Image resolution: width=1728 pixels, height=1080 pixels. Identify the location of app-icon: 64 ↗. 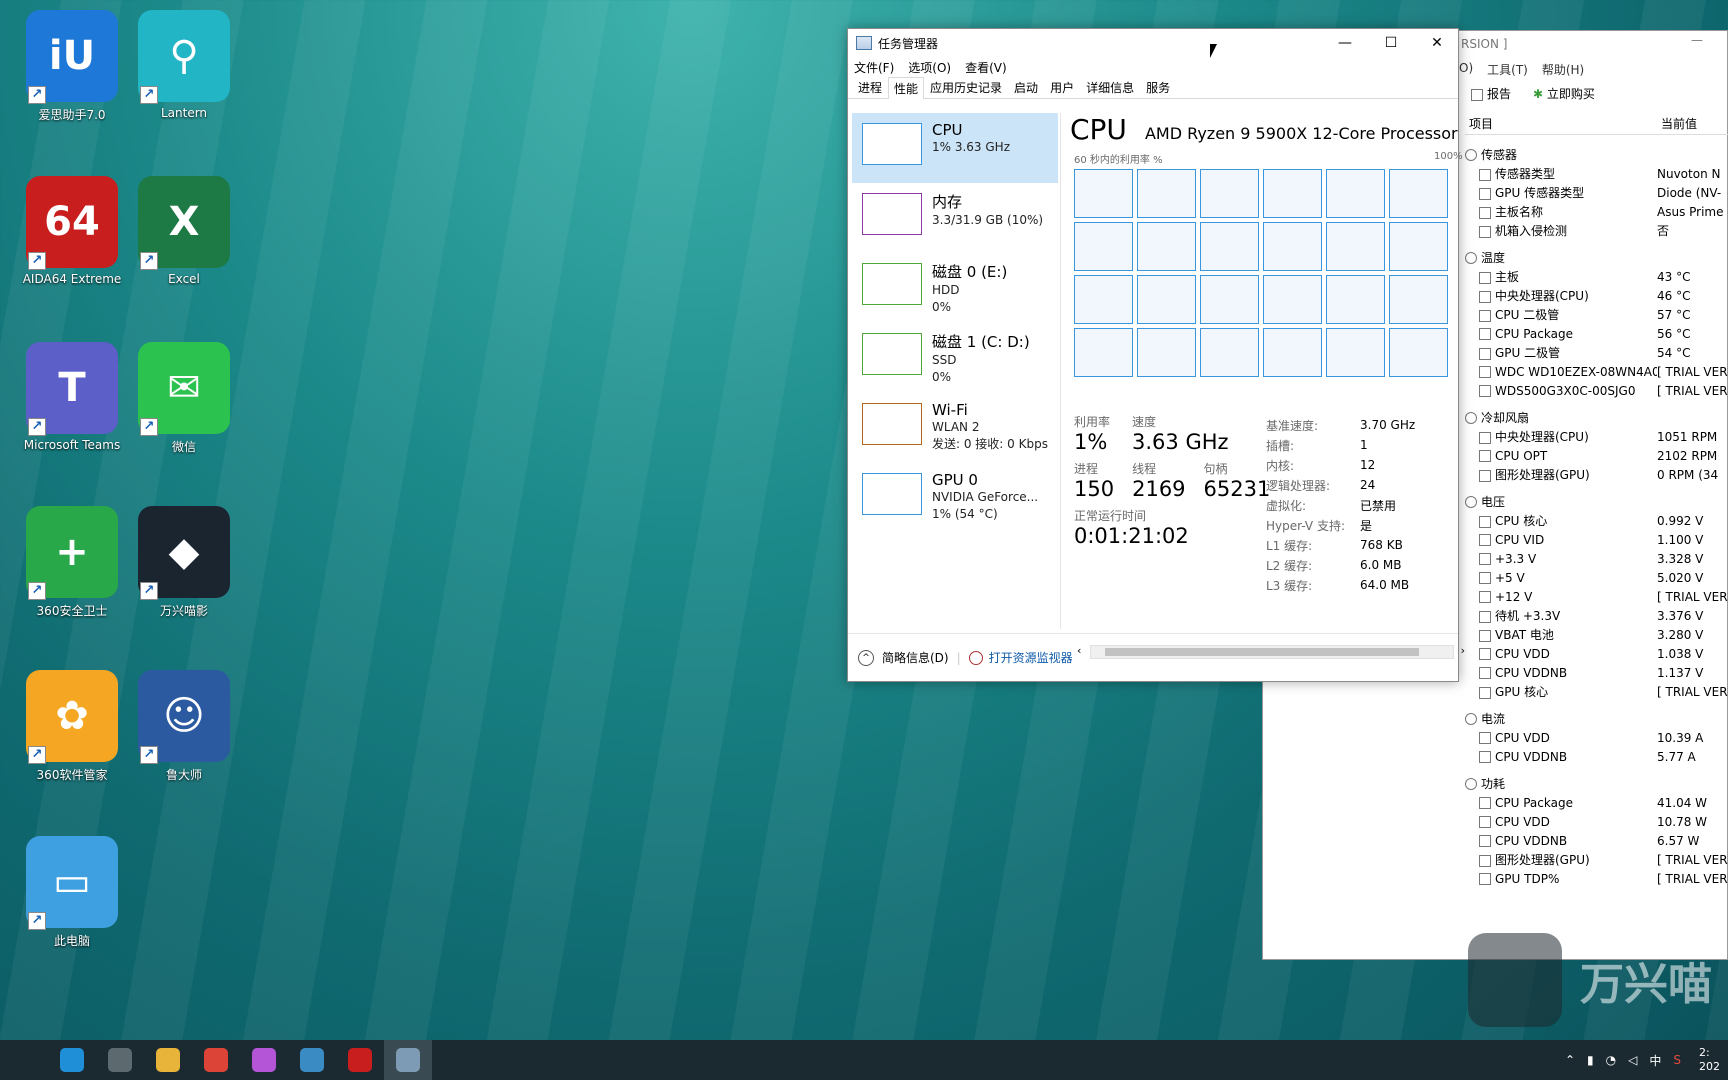
(72, 223).